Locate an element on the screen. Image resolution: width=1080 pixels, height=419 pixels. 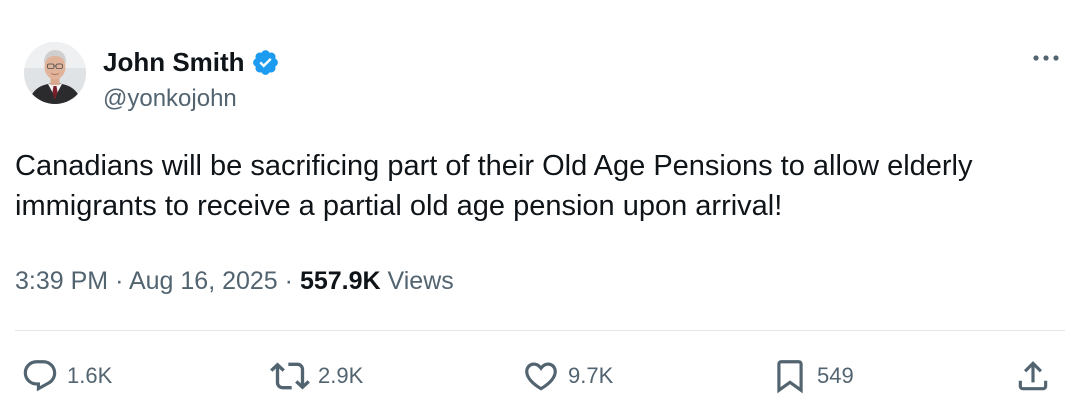
repost-button: 2.9K is located at coordinates (316, 376).